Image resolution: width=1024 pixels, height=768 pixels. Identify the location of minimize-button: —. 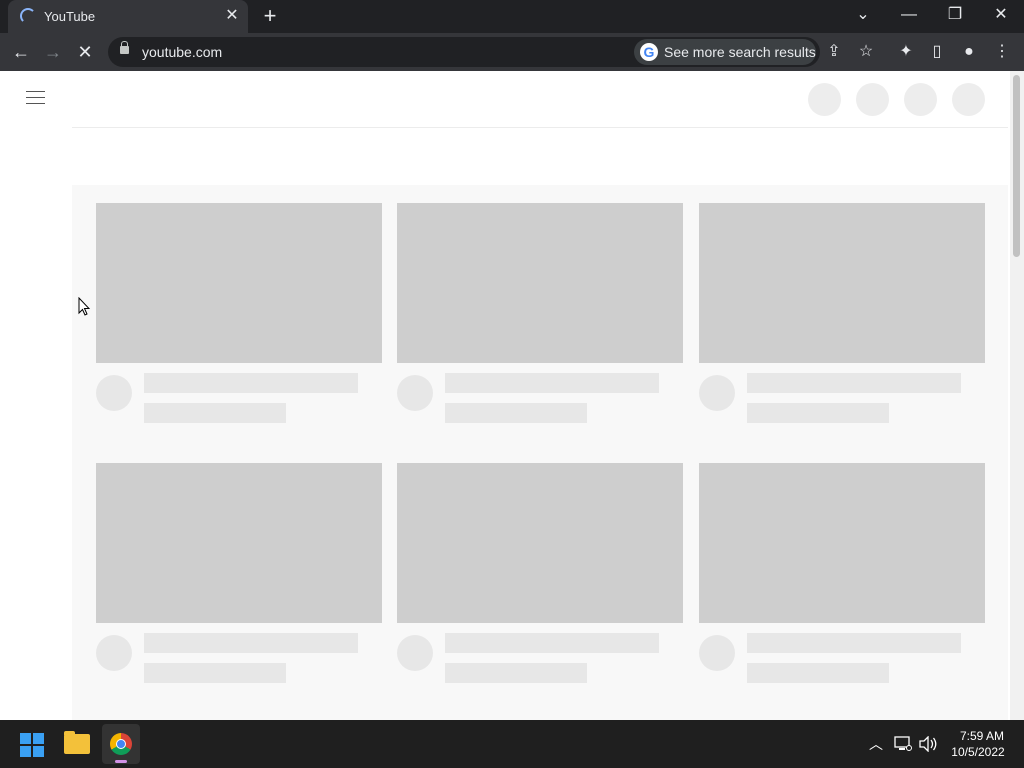
(909, 15).